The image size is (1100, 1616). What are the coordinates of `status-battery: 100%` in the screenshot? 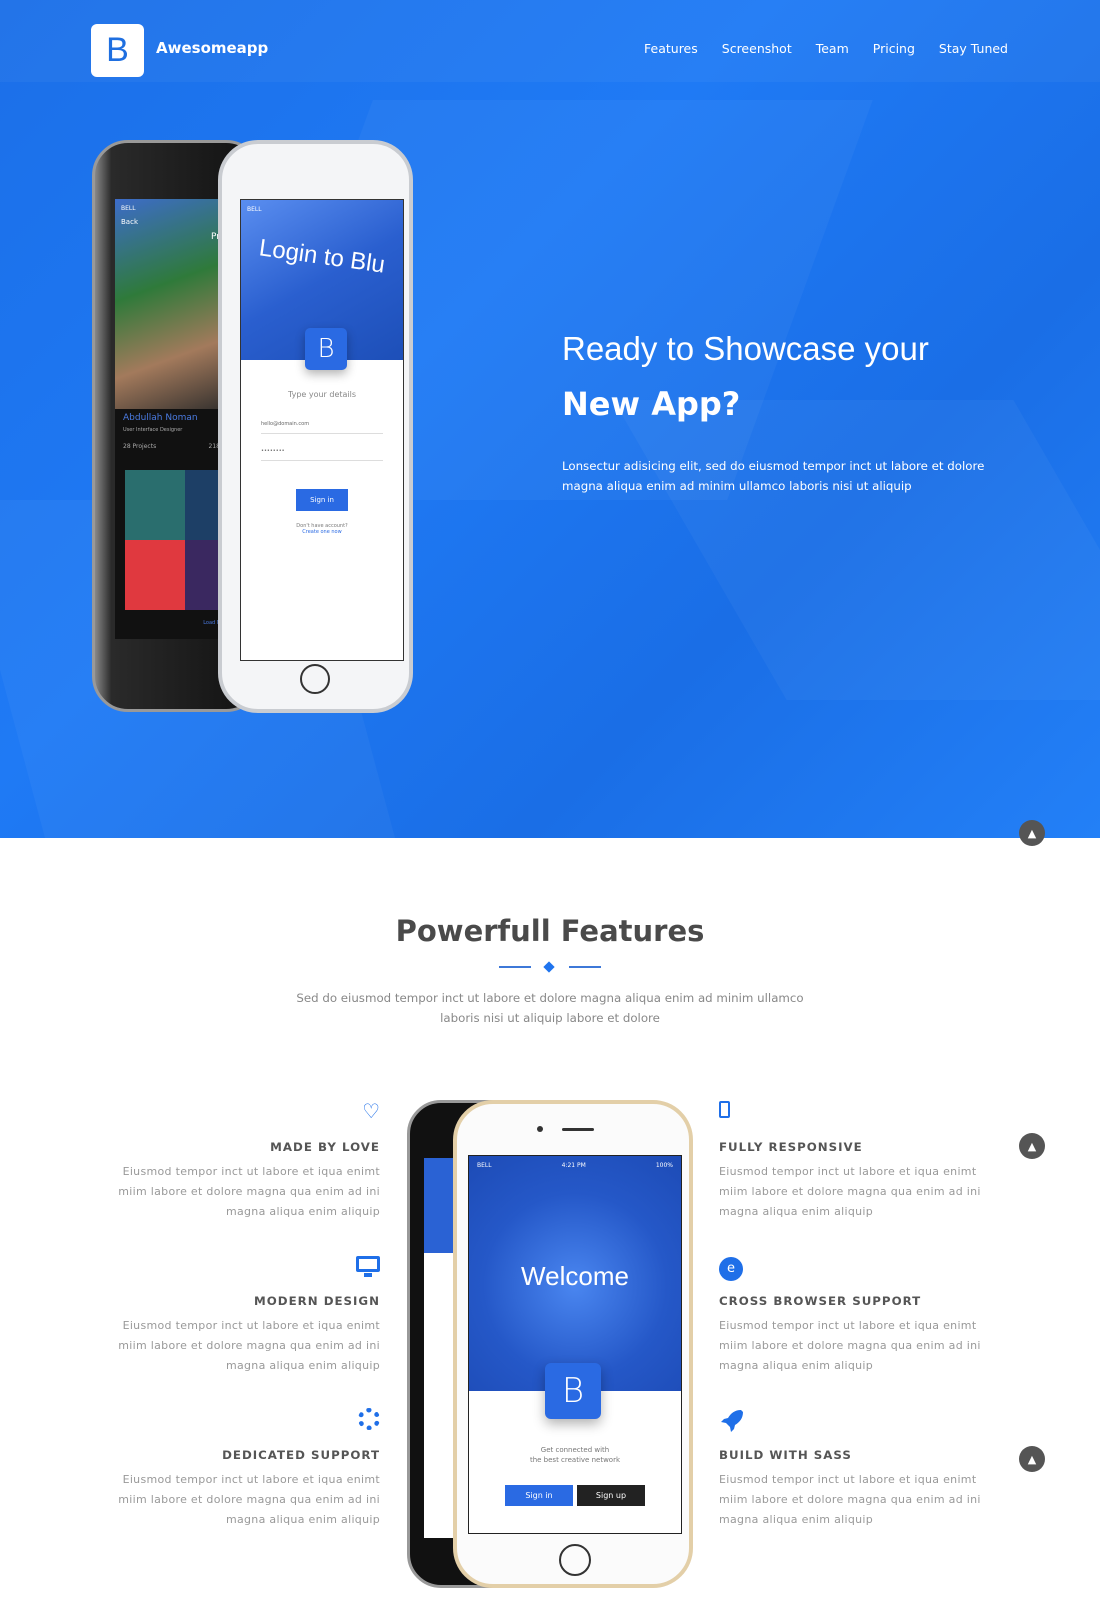 It's located at (664, 1165).